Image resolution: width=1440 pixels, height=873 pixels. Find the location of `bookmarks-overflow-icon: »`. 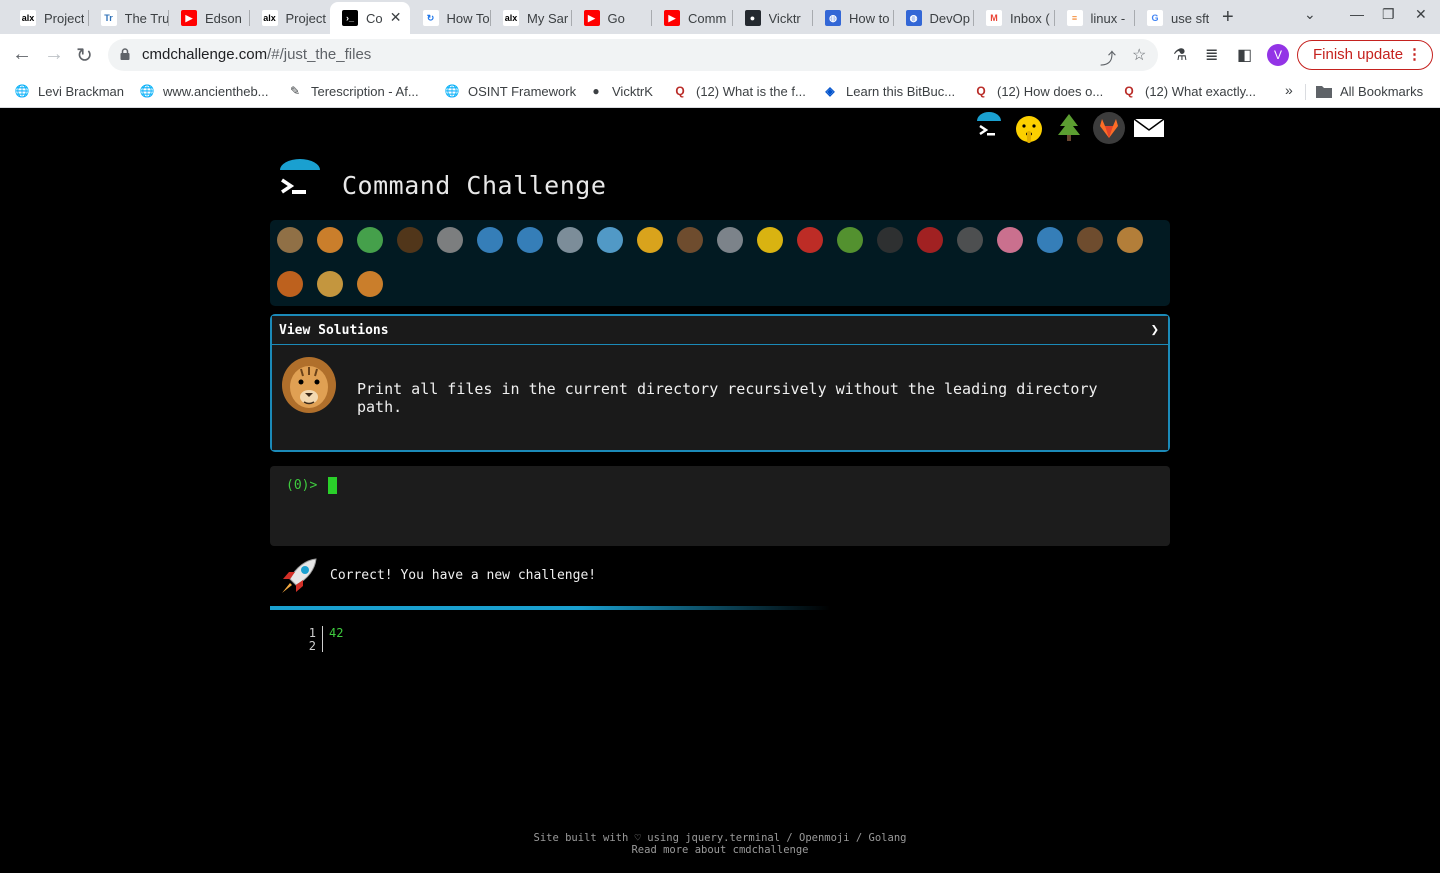

bookmarks-overflow-icon: » is located at coordinates (1289, 90).